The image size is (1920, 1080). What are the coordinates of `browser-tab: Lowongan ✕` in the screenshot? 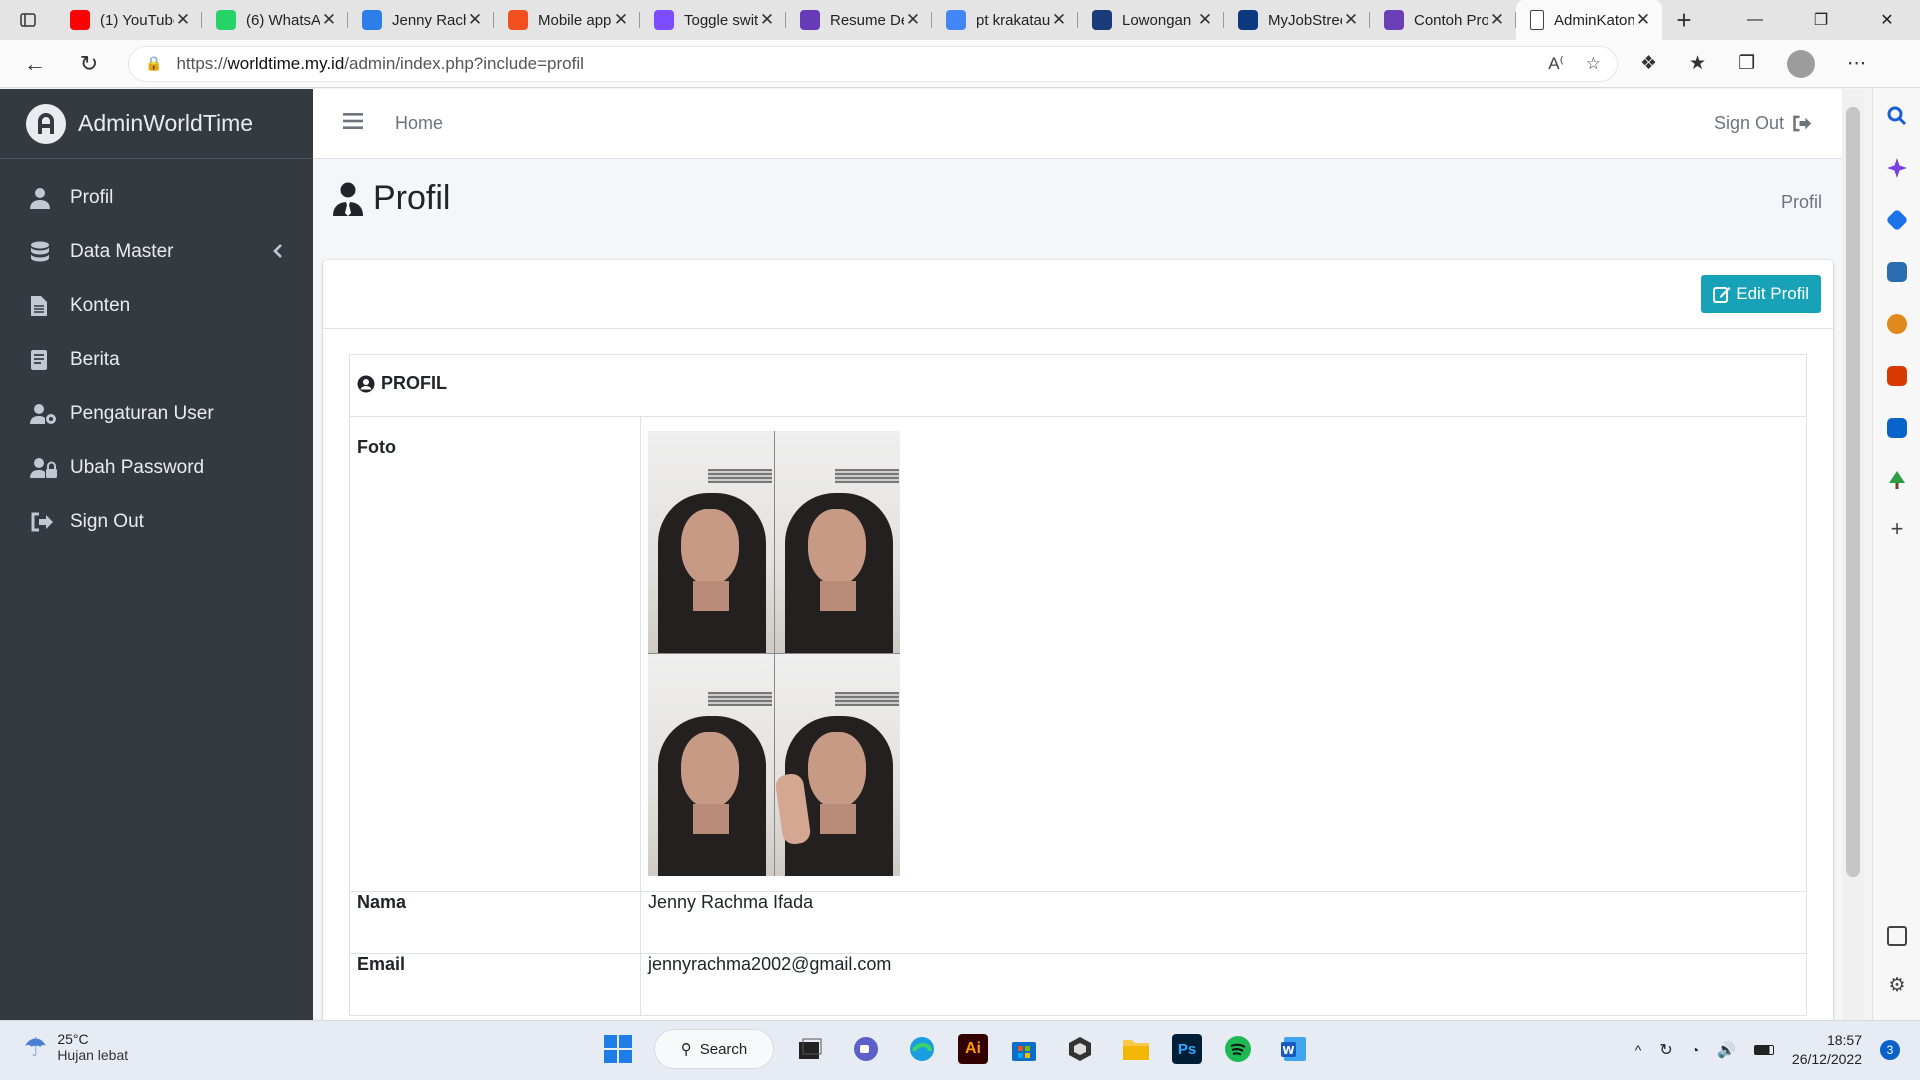 It's located at (1151, 20).